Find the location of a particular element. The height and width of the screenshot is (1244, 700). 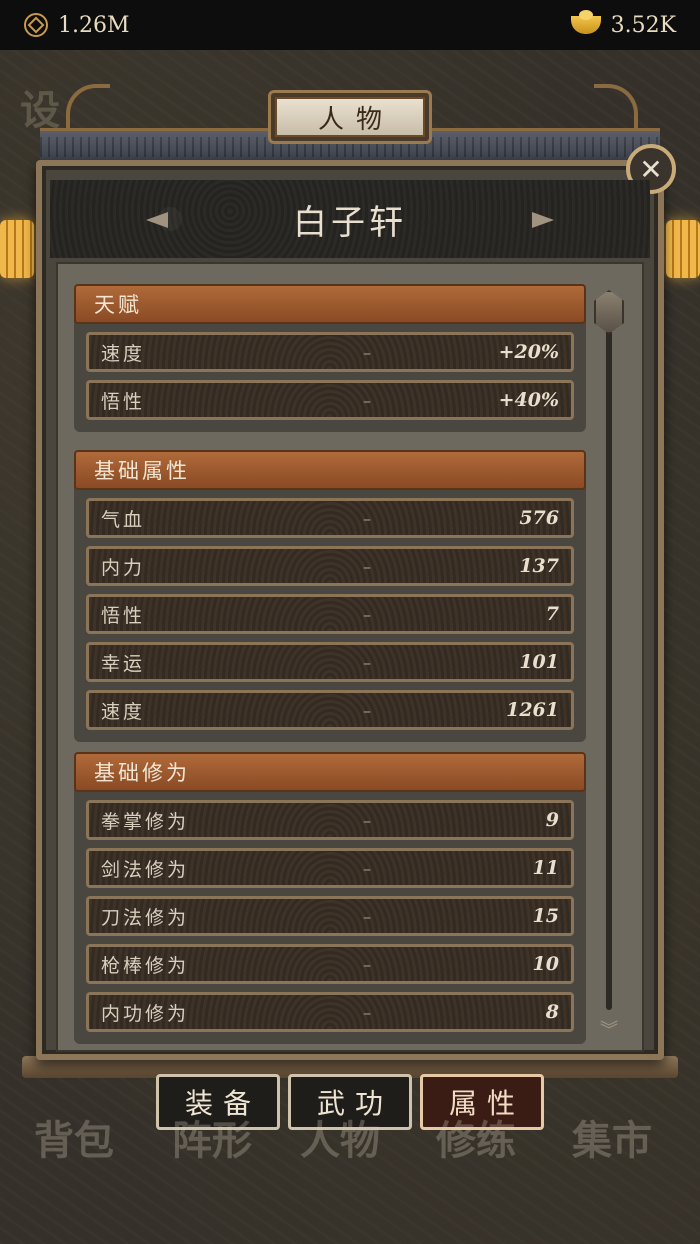

stat-label: 气血 is located at coordinates (123, 519).